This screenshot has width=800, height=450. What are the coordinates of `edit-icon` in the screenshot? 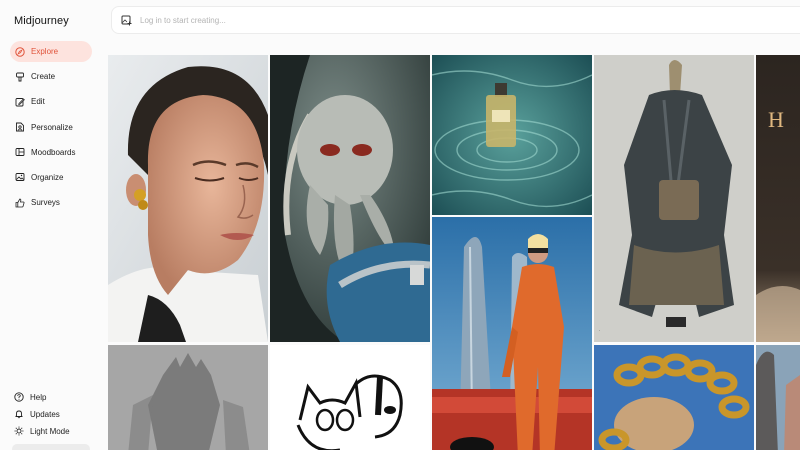 It's located at (20, 102).